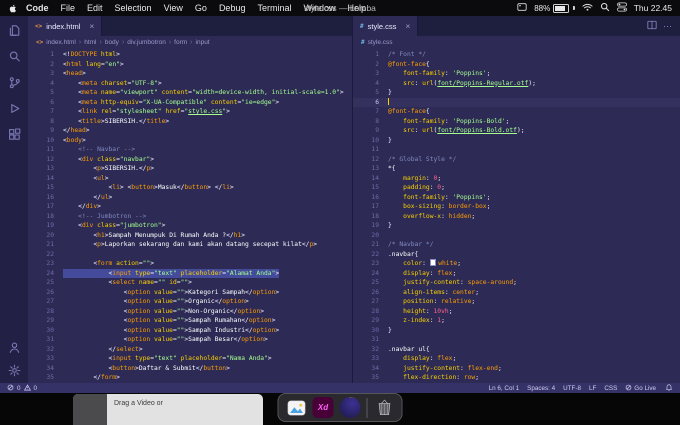 Image resolution: width=680 pixels, height=425 pixels. I want to click on code-line: 20, so click(516, 236).